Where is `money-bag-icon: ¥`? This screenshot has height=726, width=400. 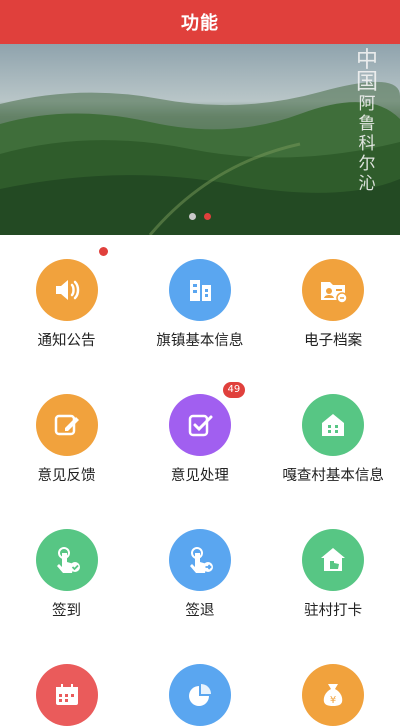
money-bag-icon: ¥ is located at coordinates (333, 695).